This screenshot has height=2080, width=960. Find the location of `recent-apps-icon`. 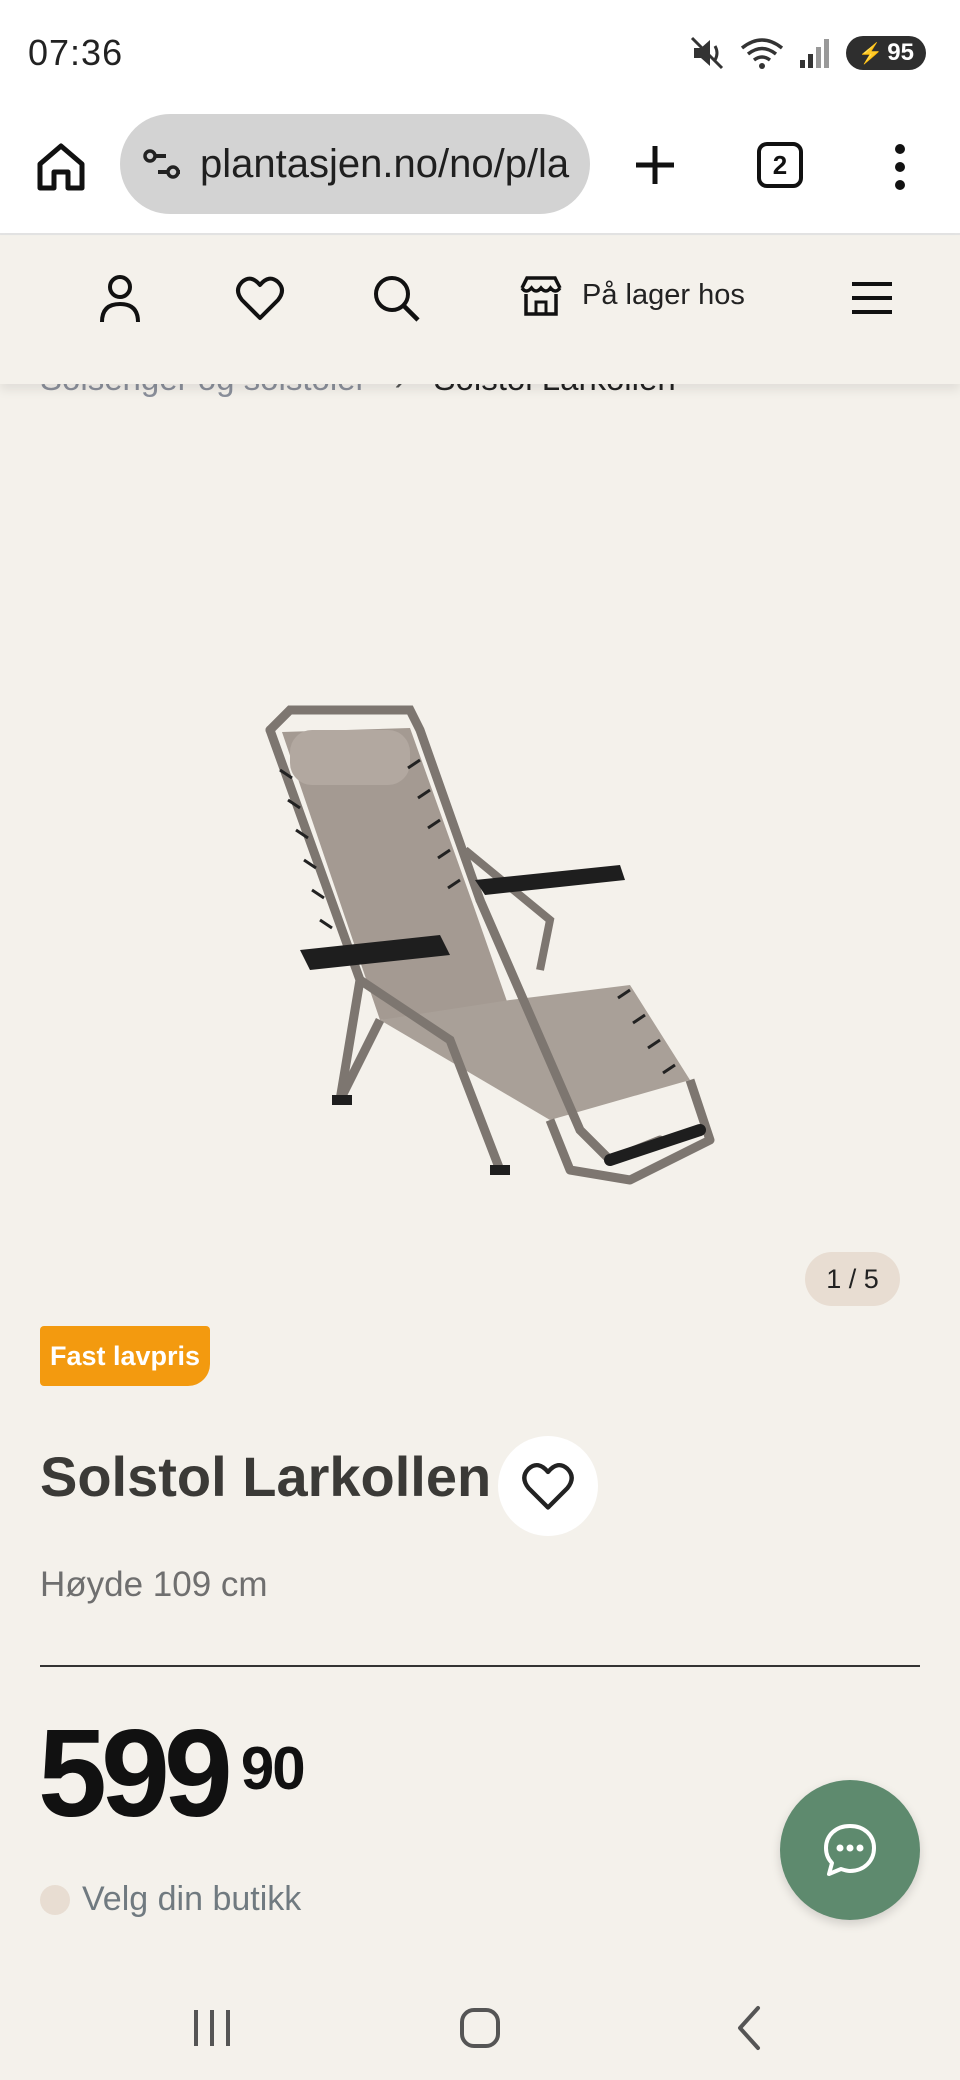

recent-apps-icon is located at coordinates (212, 2028).